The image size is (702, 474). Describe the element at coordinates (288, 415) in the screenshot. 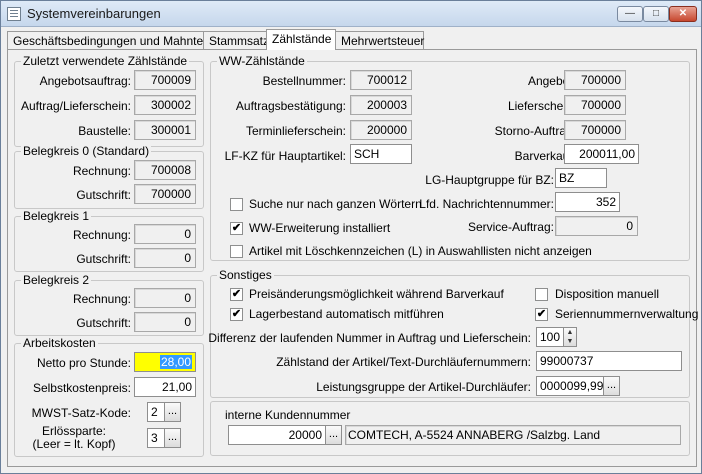

I see `kundennummer-label: interne Kundennummer` at that location.